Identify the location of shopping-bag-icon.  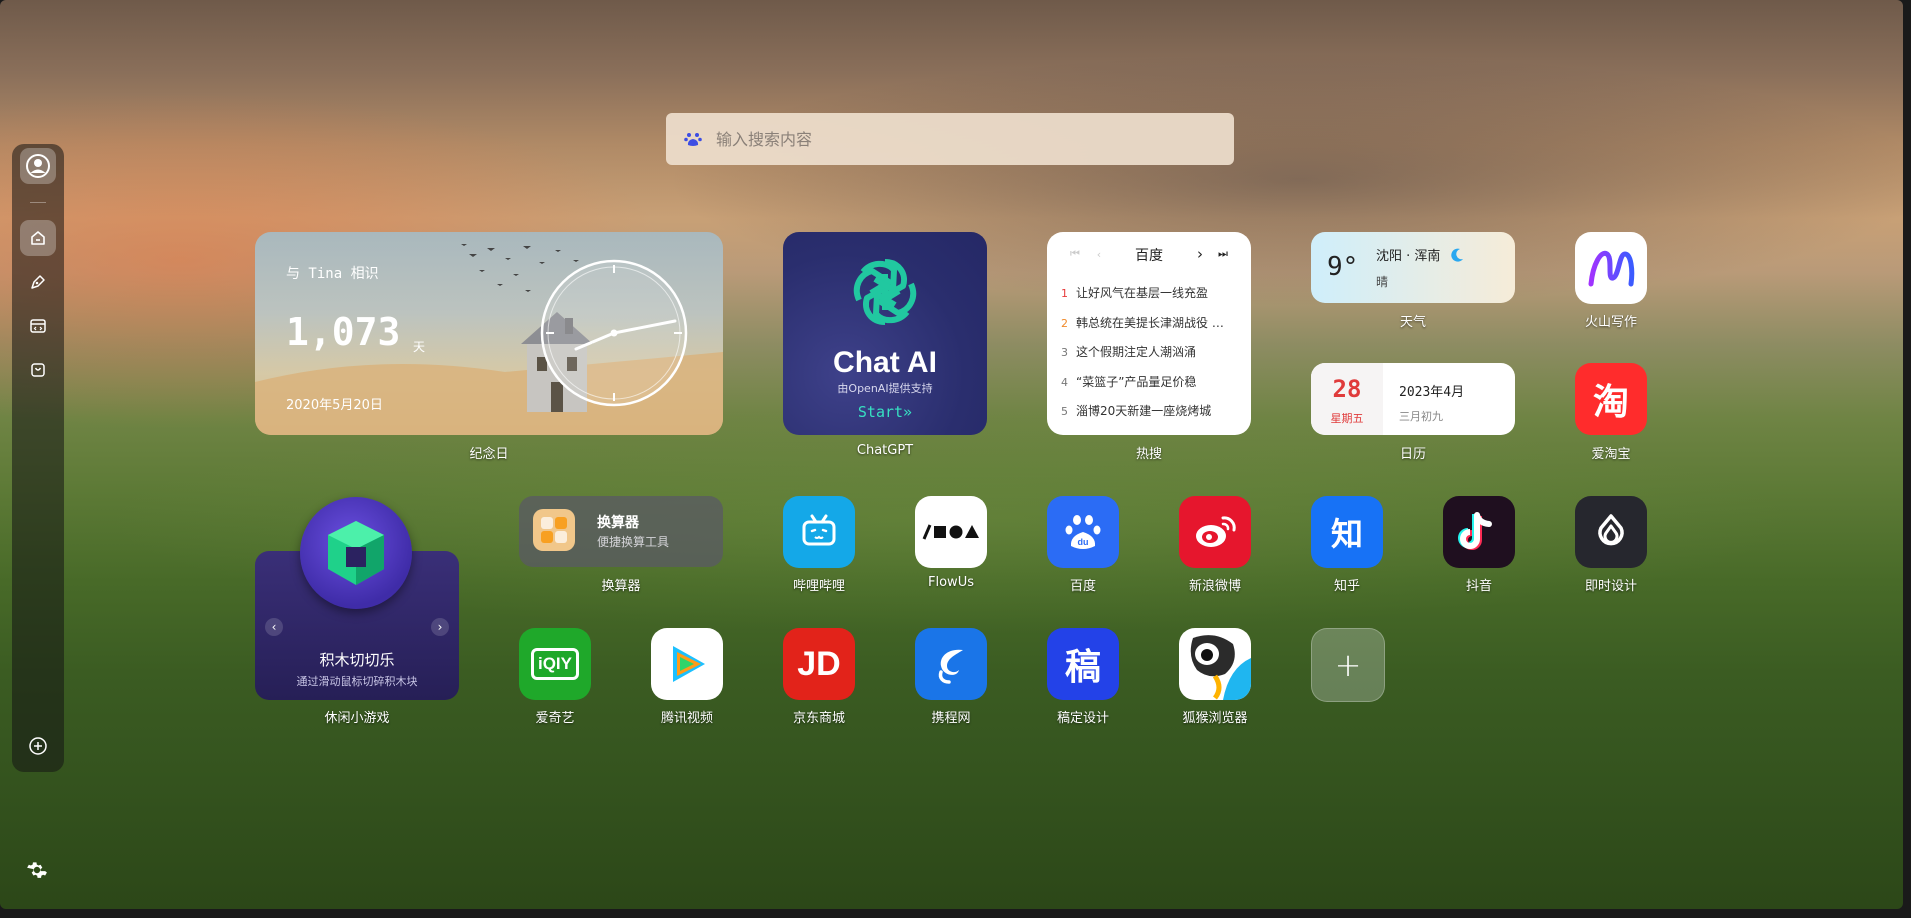
(38, 370).